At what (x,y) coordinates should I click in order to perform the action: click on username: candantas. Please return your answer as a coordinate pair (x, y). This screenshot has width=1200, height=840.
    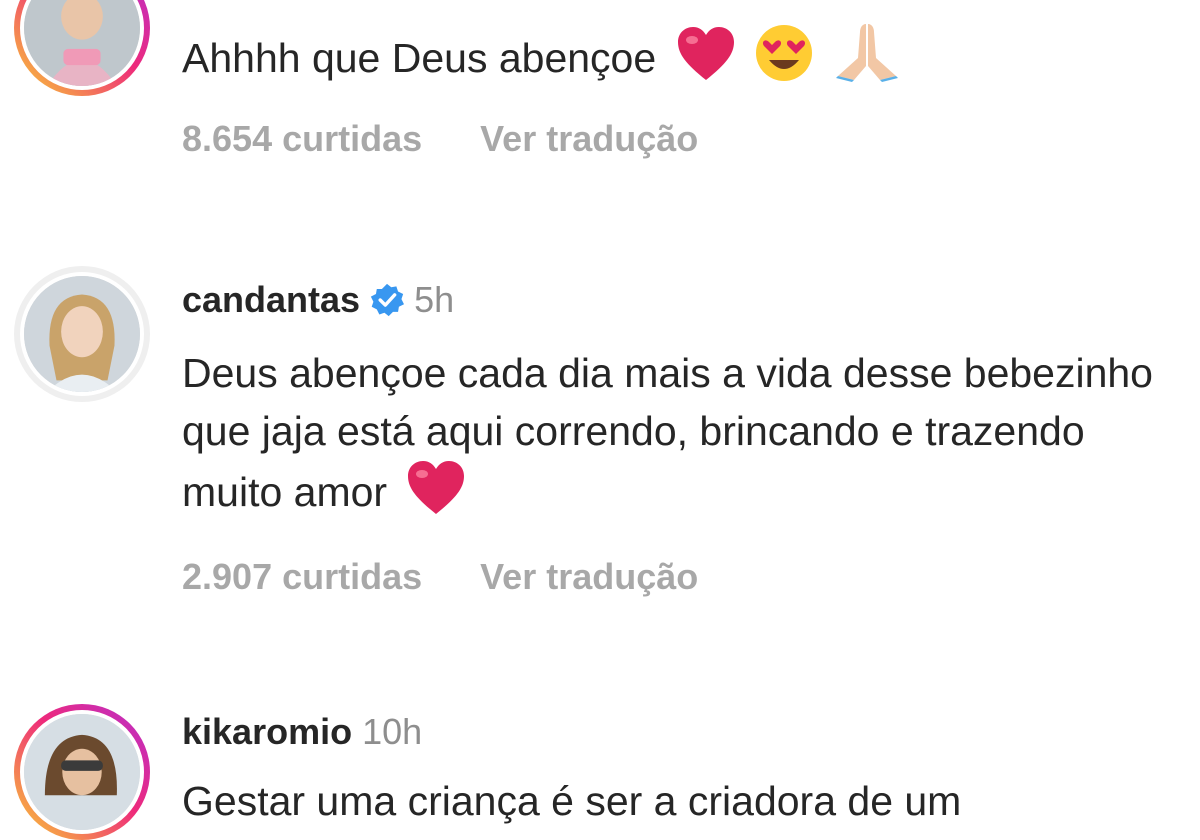
    Looking at the image, I should click on (271, 299).